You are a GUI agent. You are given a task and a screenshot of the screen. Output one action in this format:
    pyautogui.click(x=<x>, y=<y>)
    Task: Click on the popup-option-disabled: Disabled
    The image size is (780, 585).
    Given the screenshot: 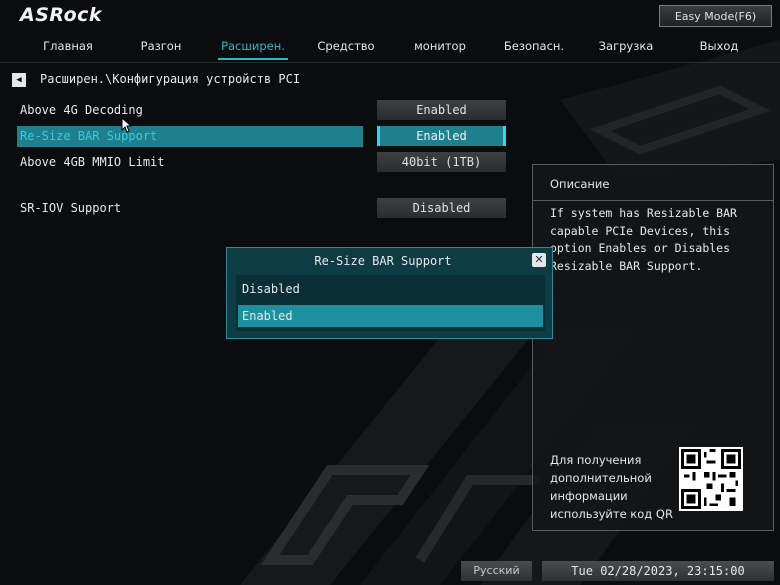 What is the action you would take?
    pyautogui.click(x=390, y=289)
    